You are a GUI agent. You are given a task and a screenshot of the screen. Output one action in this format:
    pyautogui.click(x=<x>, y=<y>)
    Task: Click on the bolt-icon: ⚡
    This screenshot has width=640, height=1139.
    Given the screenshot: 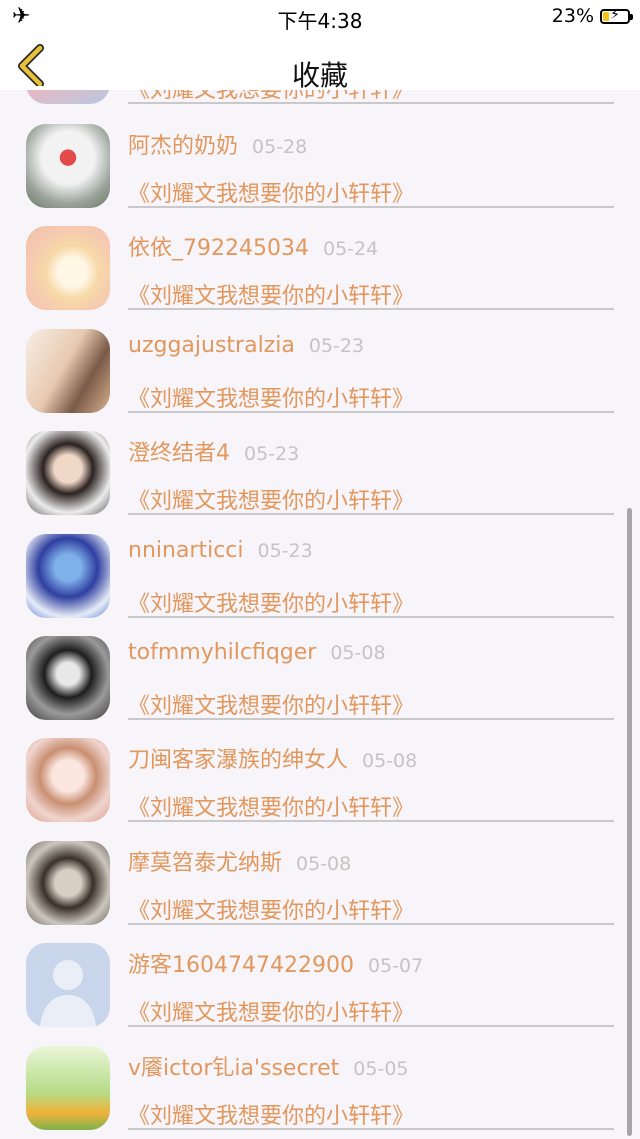 What is the action you would take?
    pyautogui.click(x=615, y=14)
    